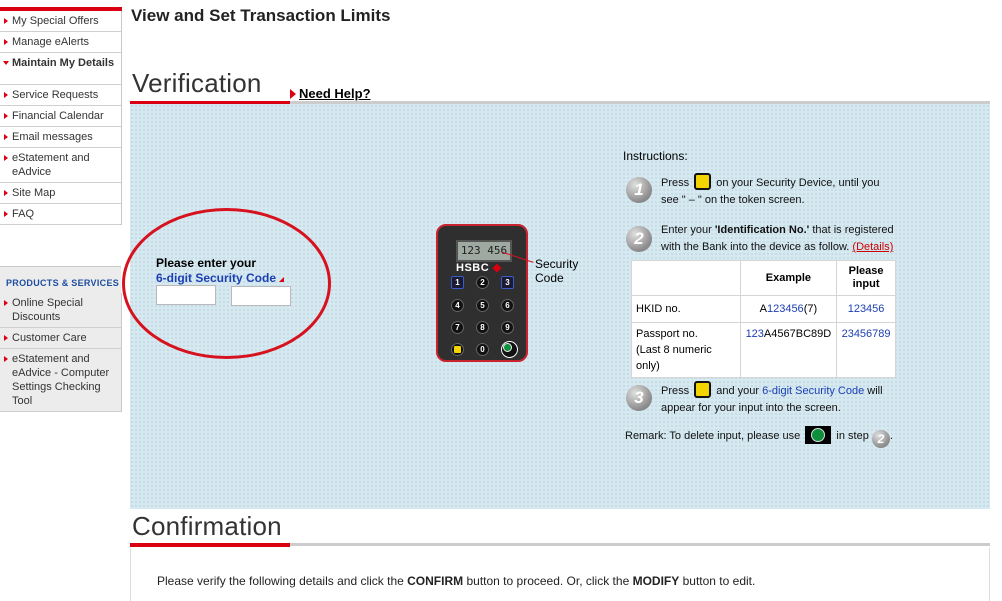  What do you see at coordinates (482, 327) in the screenshot?
I see `device-key-8: 8` at bounding box center [482, 327].